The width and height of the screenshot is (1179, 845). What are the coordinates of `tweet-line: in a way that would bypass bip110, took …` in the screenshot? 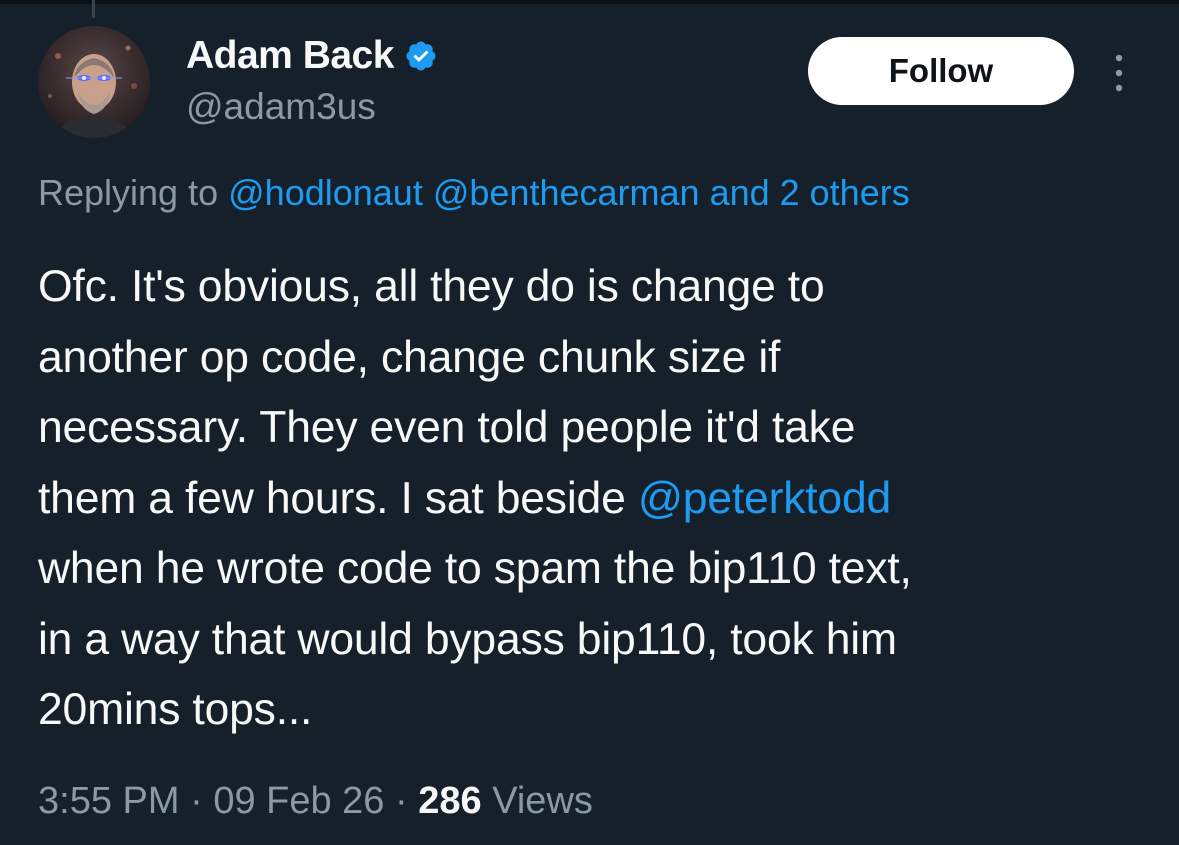 It's located at (467, 639).